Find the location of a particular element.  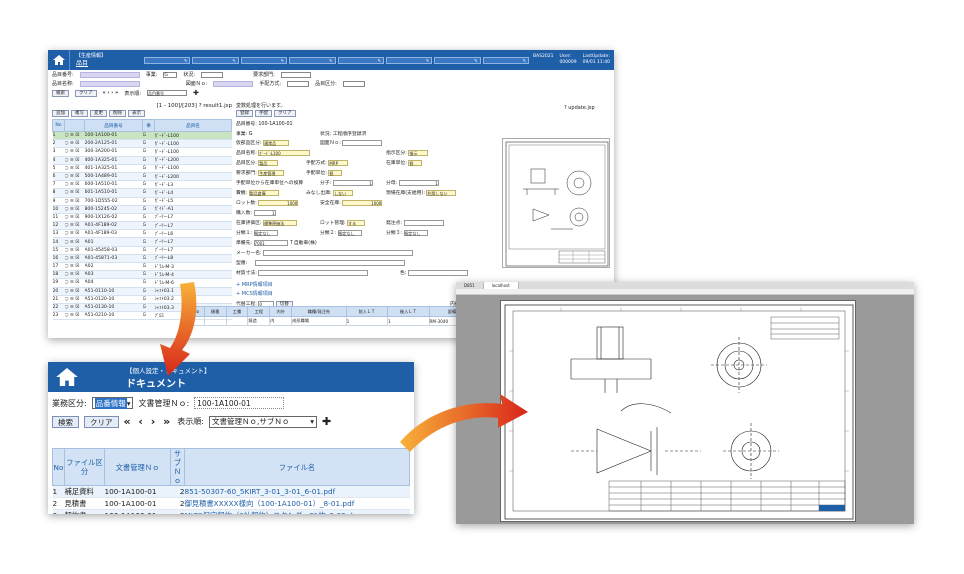

sort-select: 品目番号 is located at coordinates (167, 93).